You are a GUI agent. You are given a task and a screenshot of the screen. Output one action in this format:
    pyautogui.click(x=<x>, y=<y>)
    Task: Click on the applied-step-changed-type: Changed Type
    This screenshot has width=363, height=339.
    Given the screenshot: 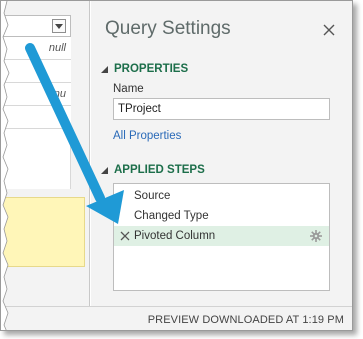 What is the action you would take?
    pyautogui.click(x=221, y=216)
    